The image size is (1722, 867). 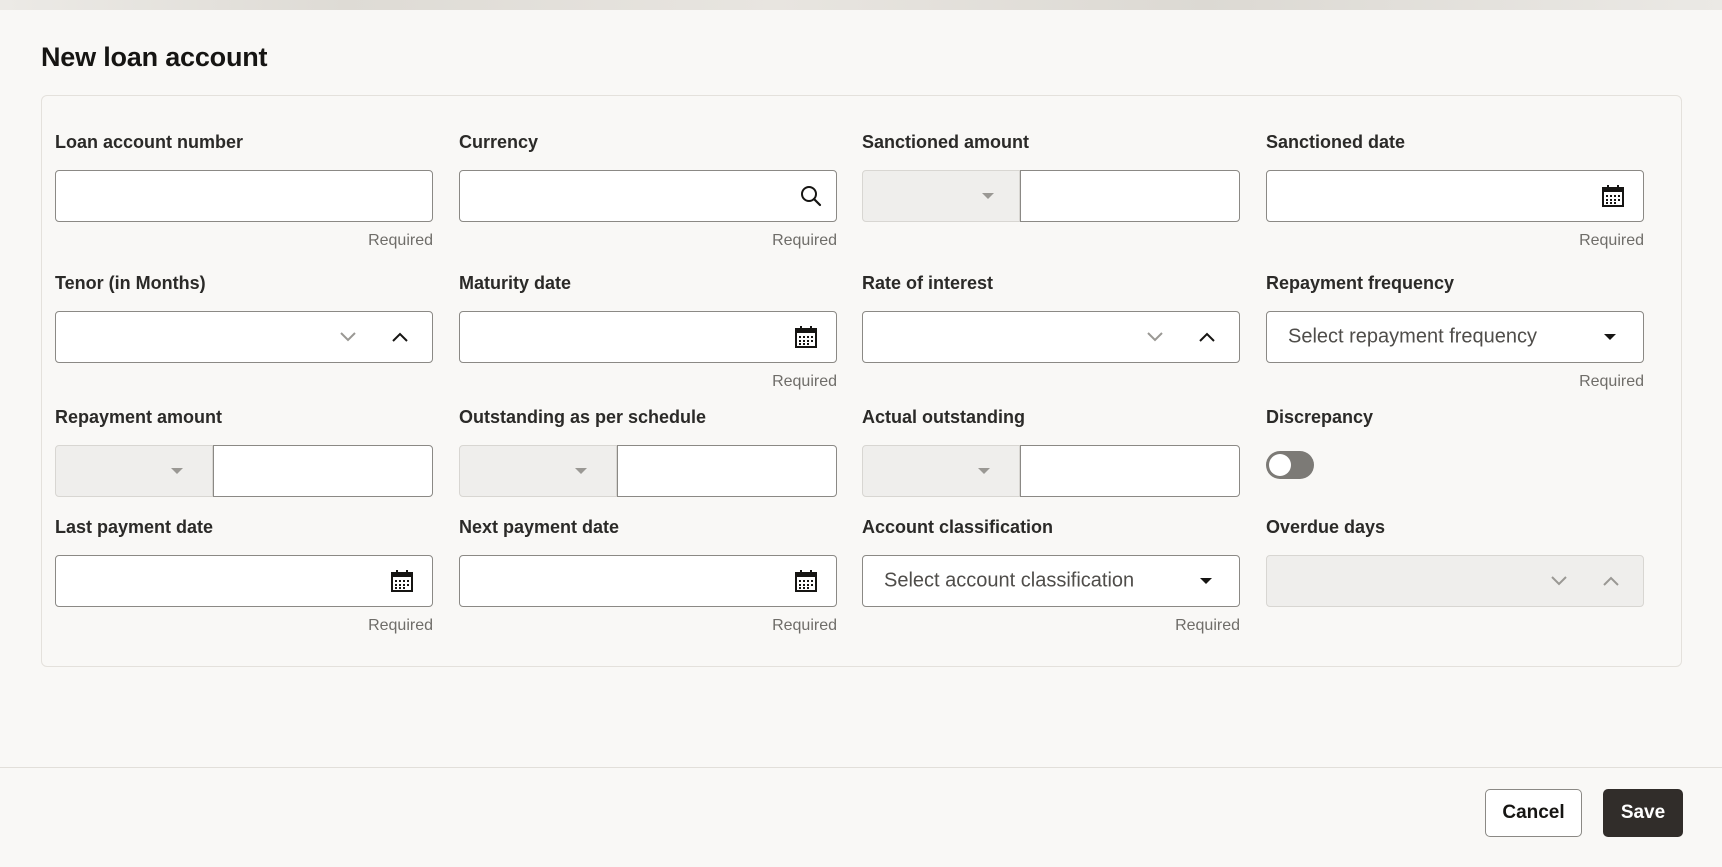 What do you see at coordinates (1009, 580) in the screenshot?
I see `select-placeholder: Select account classification` at bounding box center [1009, 580].